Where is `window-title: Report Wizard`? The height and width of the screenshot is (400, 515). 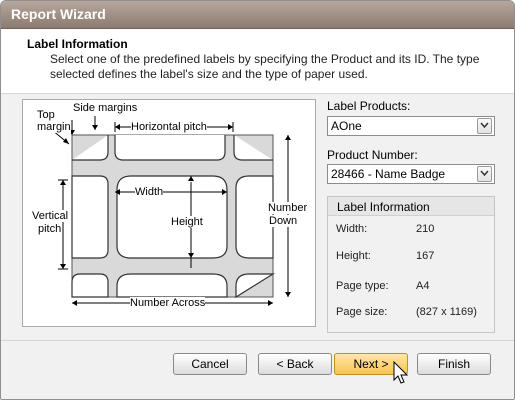
window-title: Report Wizard is located at coordinates (58, 14).